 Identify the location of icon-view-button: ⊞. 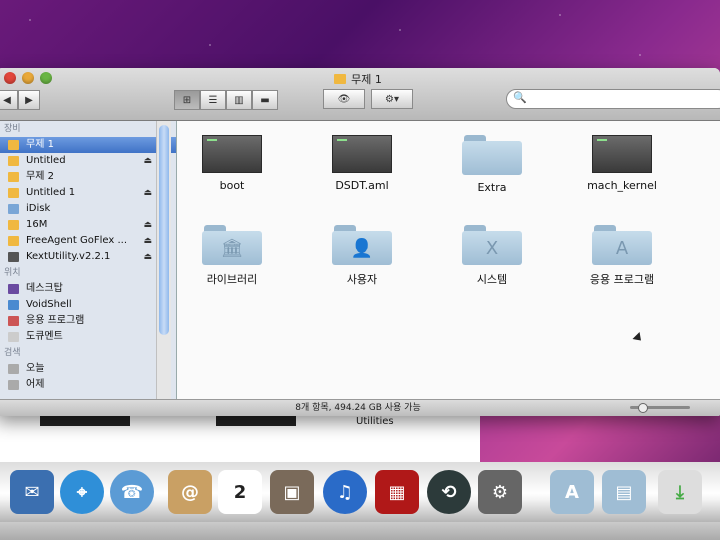
(187, 100).